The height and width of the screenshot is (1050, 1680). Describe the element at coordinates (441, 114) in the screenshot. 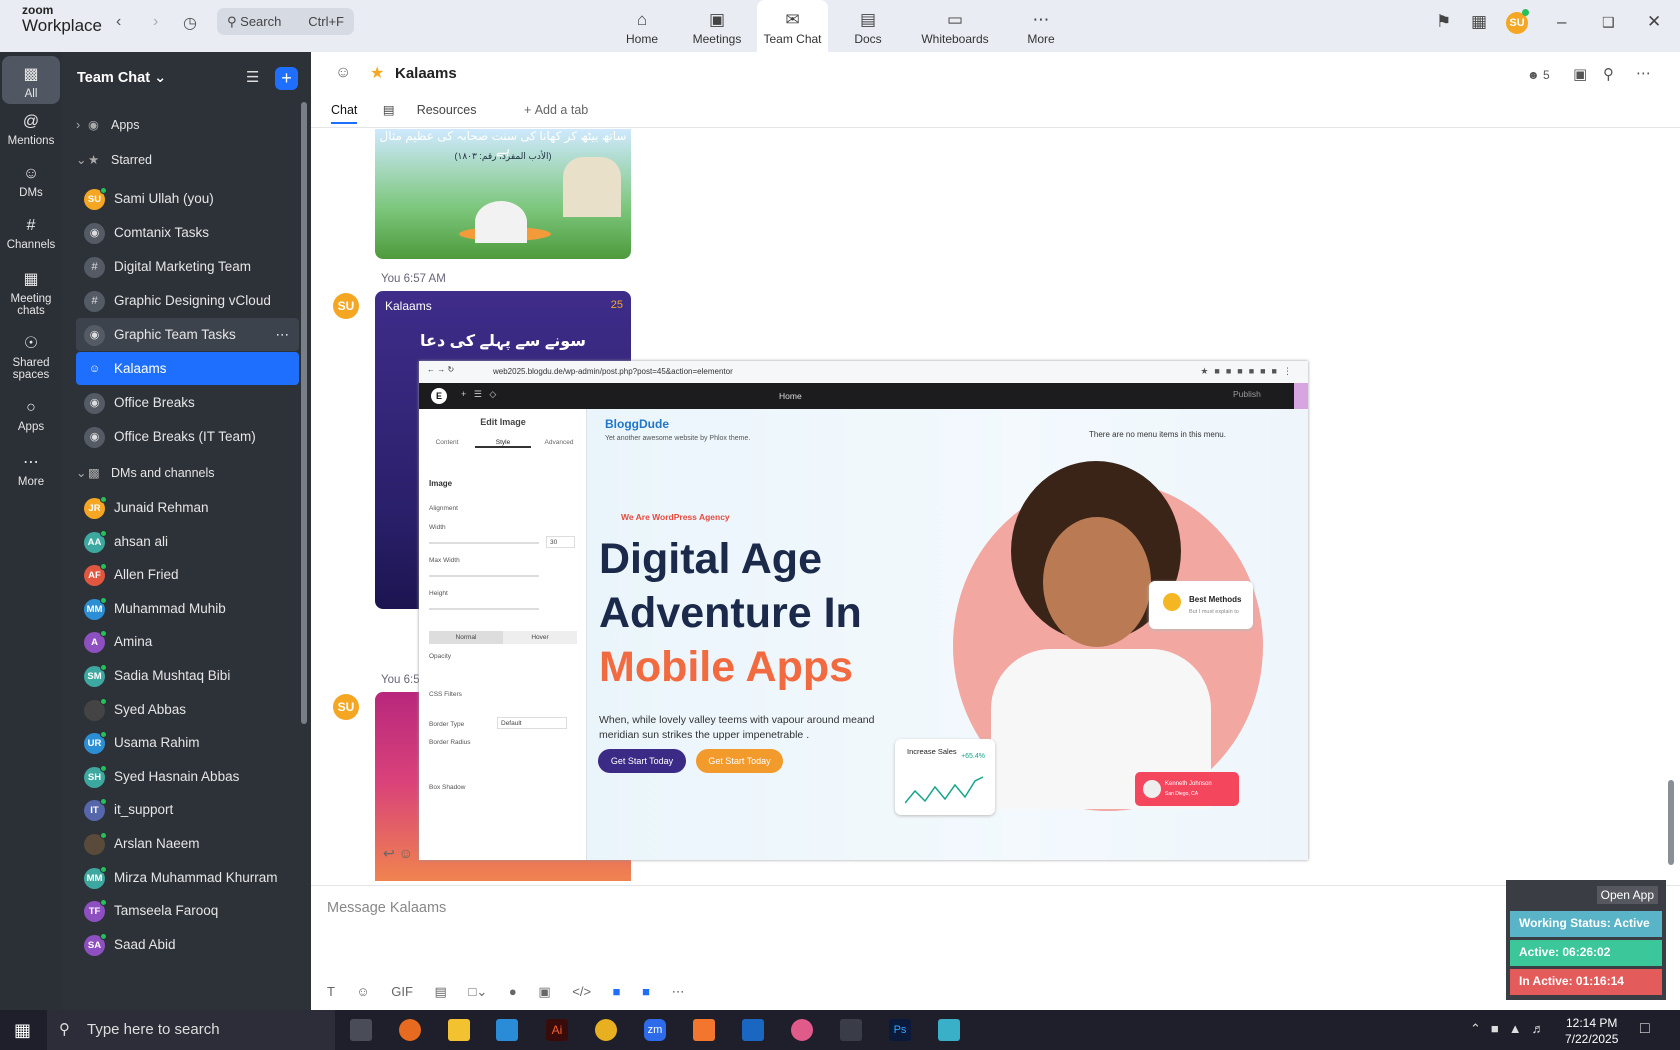

I see `tab-resources: ▤ Resources` at that location.